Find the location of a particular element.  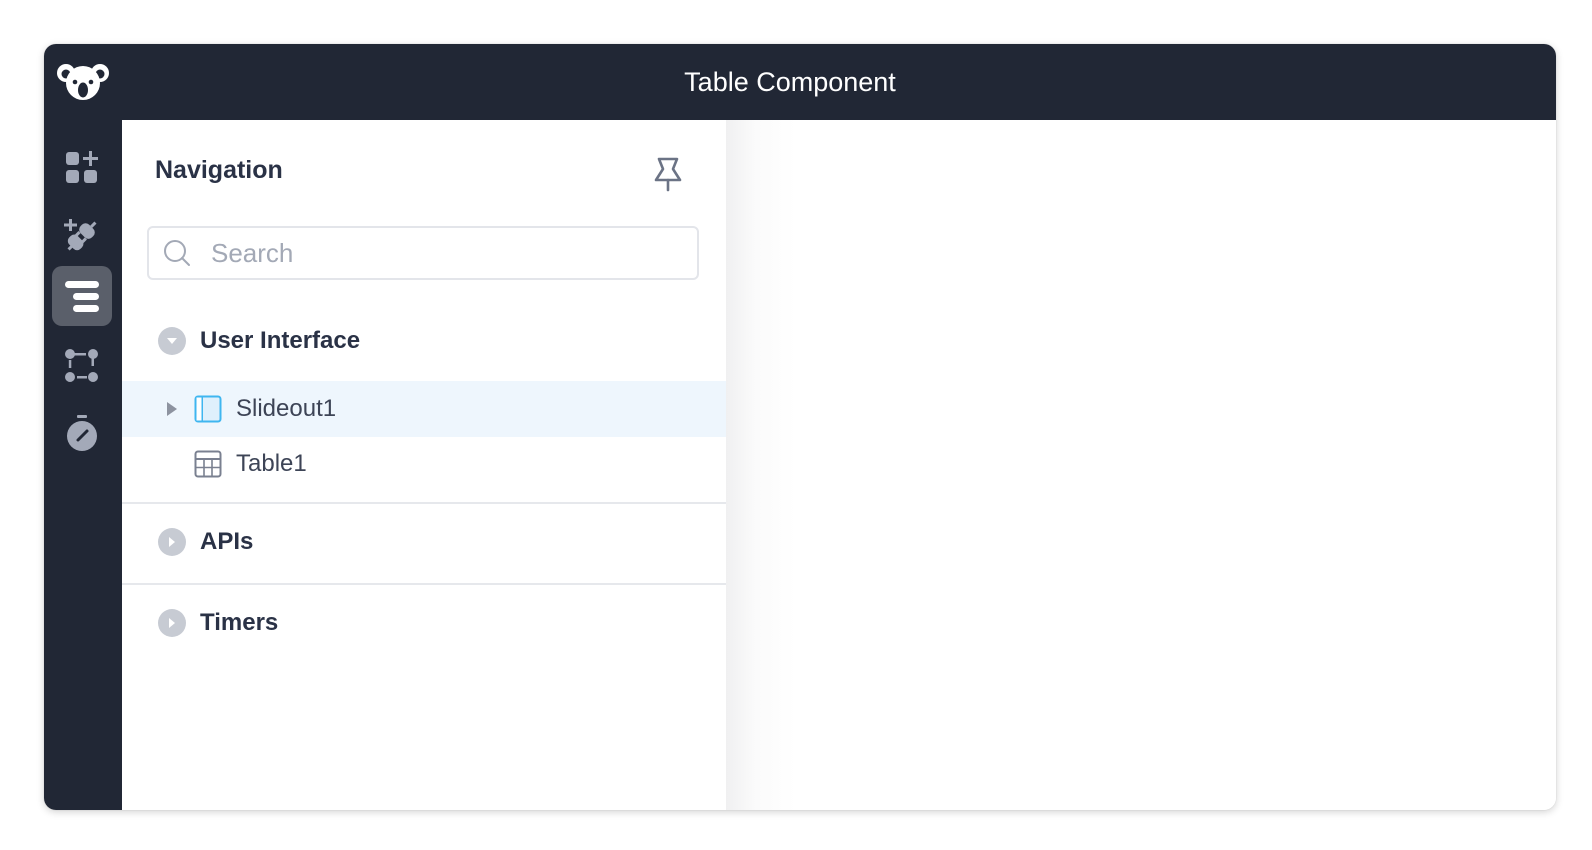

stopwatch-icon is located at coordinates (82, 433).